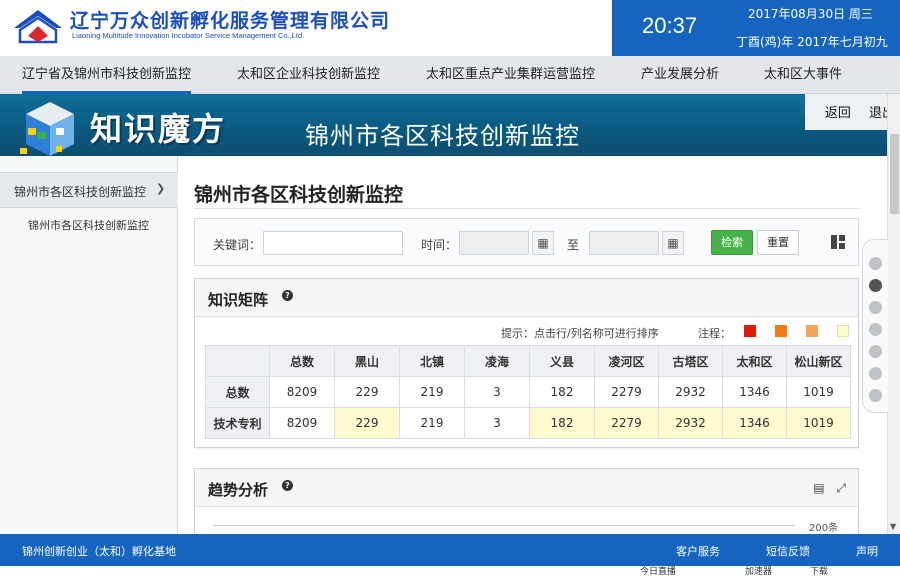 The height and width of the screenshot is (576, 900). What do you see at coordinates (432, 361) in the screenshot?
I see `column-header: 北镇` at bounding box center [432, 361].